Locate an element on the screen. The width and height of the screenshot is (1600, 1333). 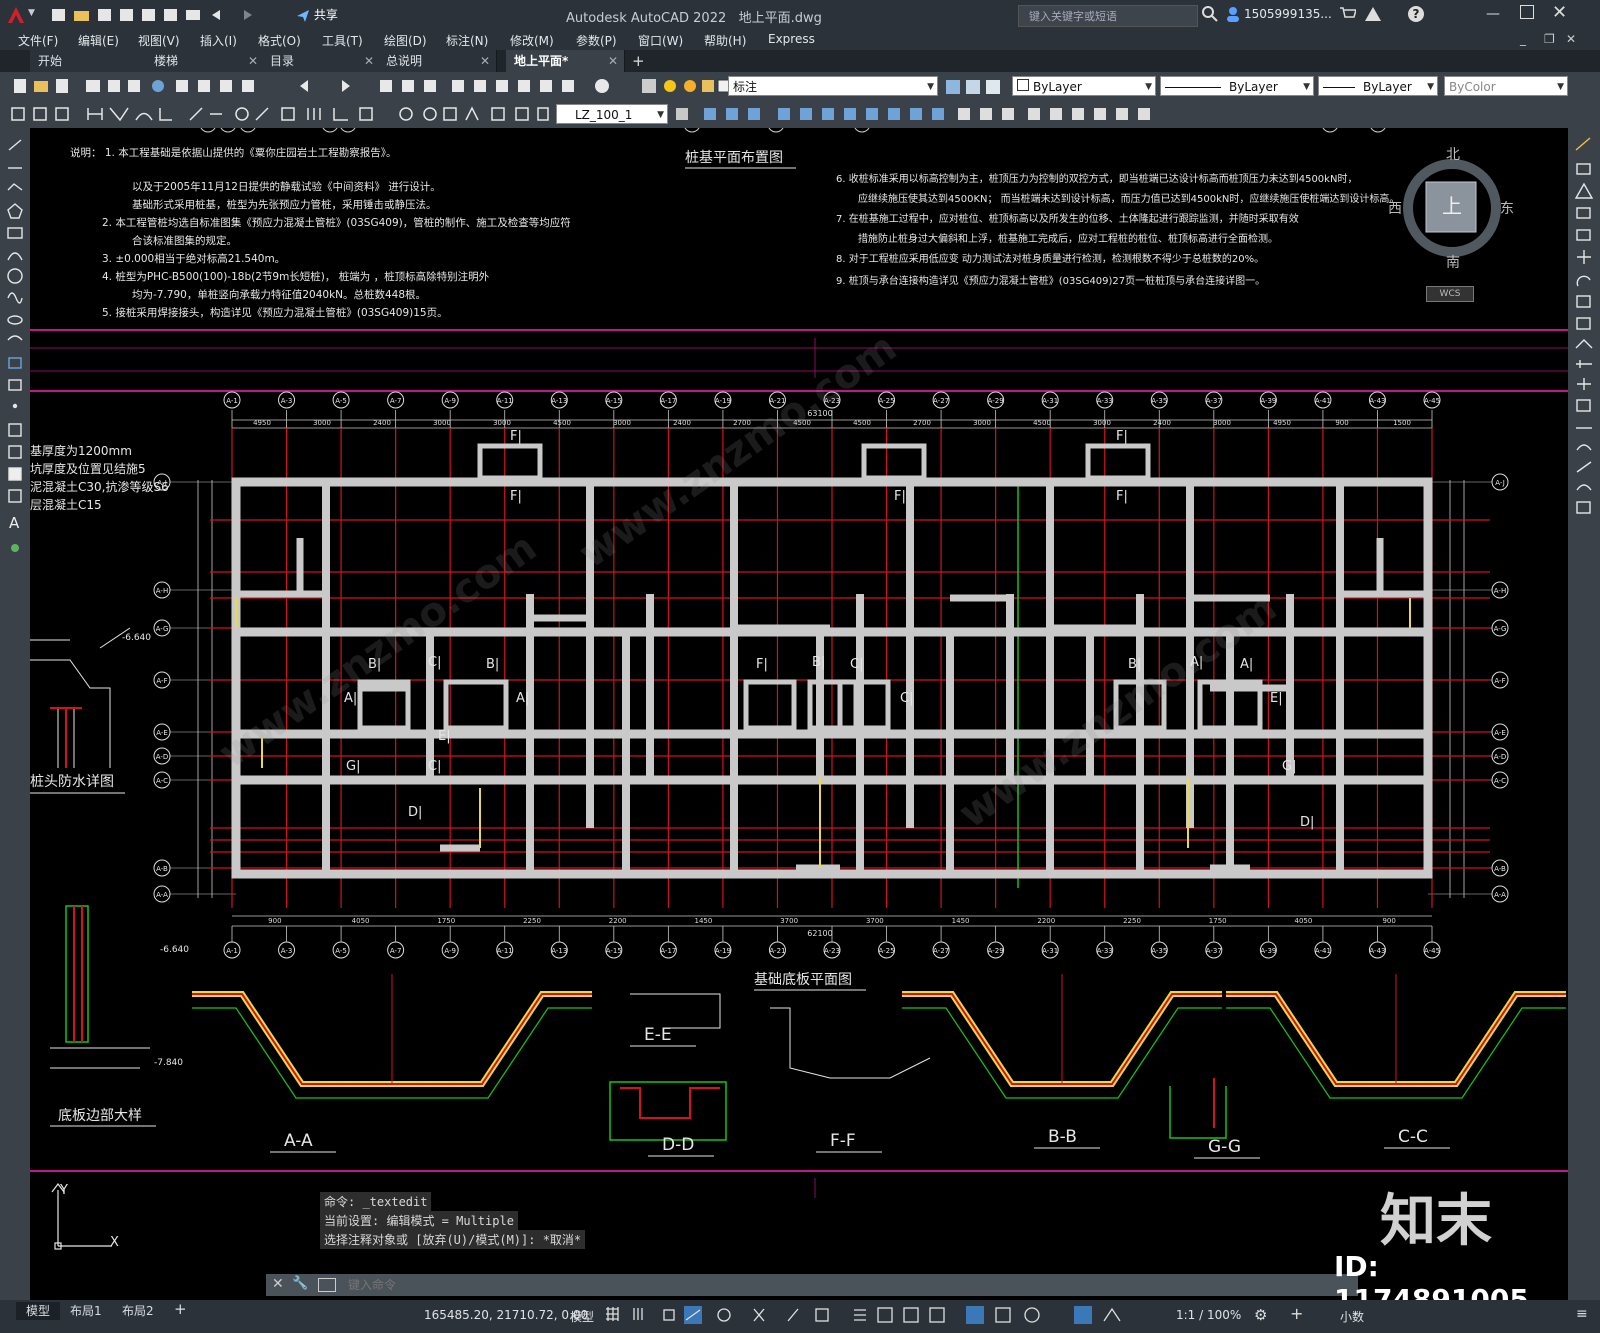
menu-edit: 编辑(E) is located at coordinates (98, 40).